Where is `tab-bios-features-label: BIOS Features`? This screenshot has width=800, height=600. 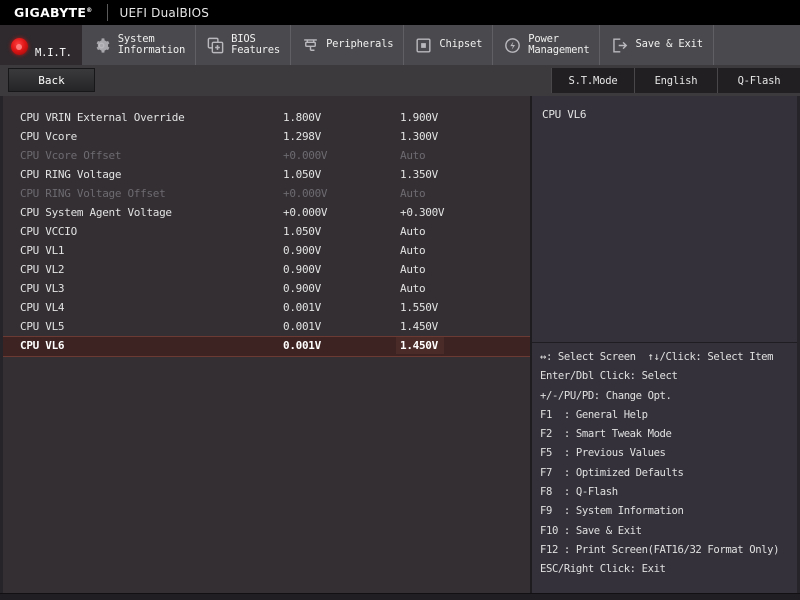 tab-bios-features-label: BIOS Features is located at coordinates (256, 44).